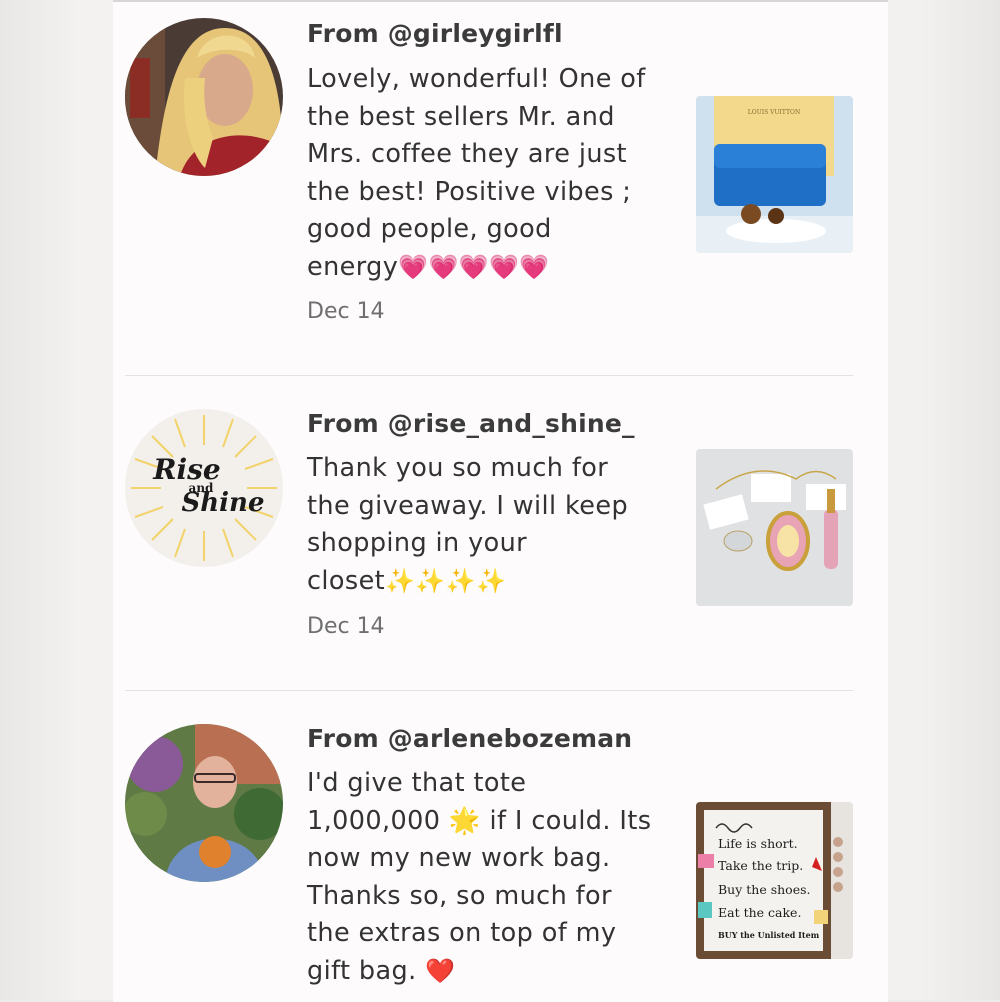  Describe the element at coordinates (469, 191) in the screenshot. I see `review-line: the best! Positive vibes ;` at that location.